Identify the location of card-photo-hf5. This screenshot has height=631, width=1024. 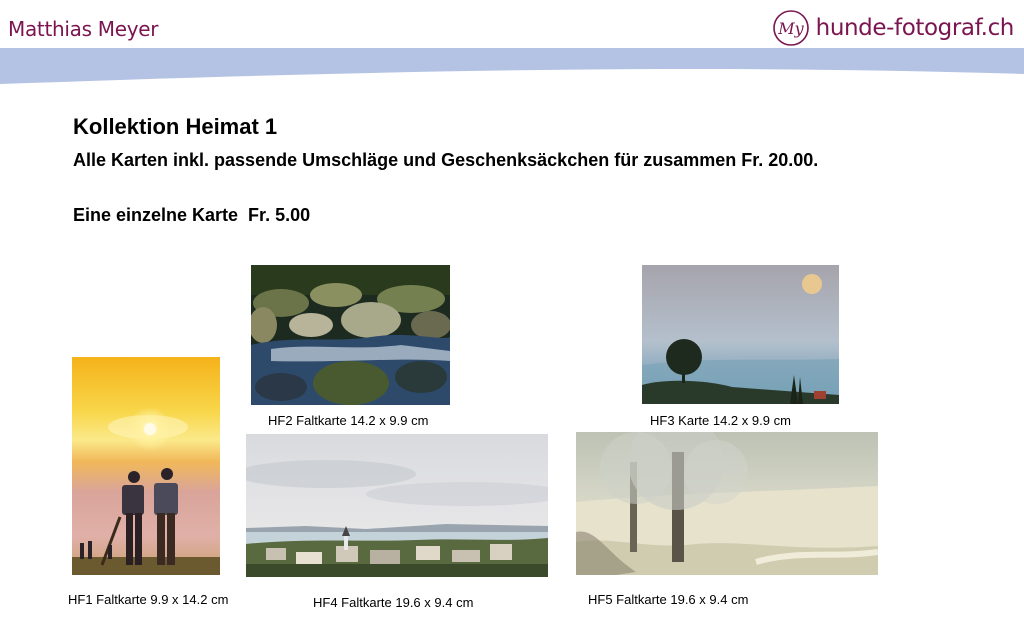
(727, 503).